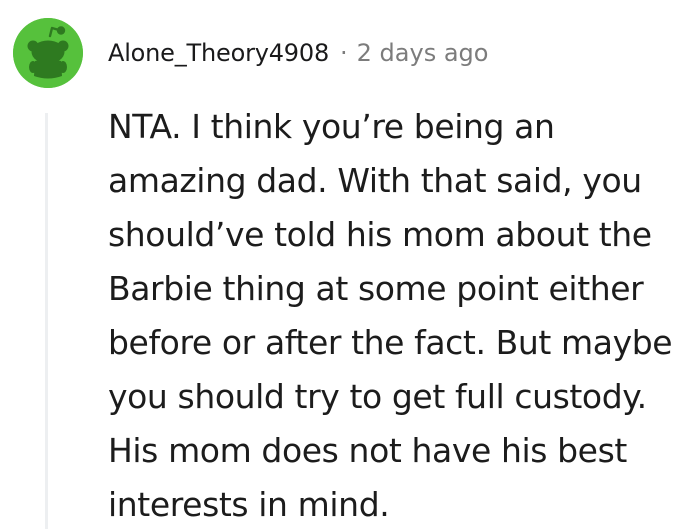 The height and width of the screenshot is (529, 700). I want to click on timestamp: 2 days ago, so click(423, 53).